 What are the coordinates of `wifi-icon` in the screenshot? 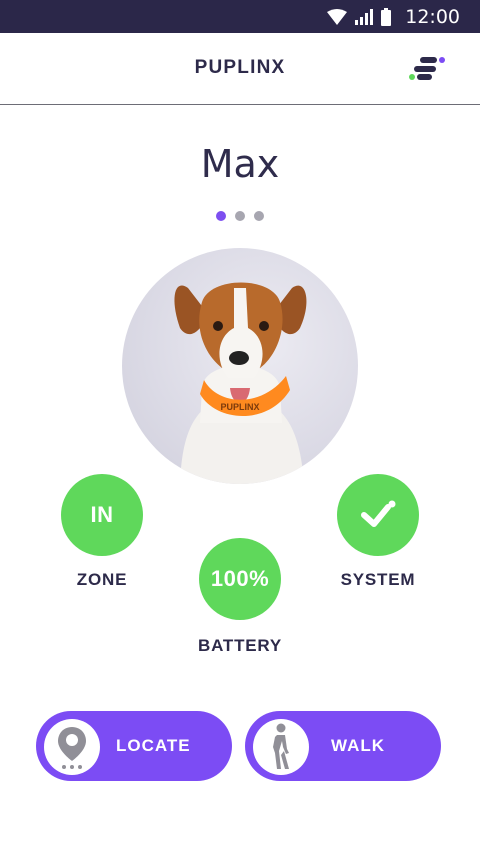 It's located at (337, 16).